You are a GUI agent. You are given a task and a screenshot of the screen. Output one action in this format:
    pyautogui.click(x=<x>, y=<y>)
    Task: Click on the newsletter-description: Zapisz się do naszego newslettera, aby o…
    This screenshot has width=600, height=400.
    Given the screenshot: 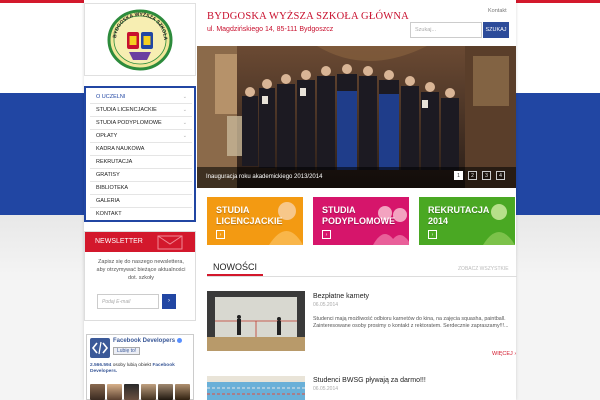 What is the action you would take?
    pyautogui.click(x=141, y=270)
    